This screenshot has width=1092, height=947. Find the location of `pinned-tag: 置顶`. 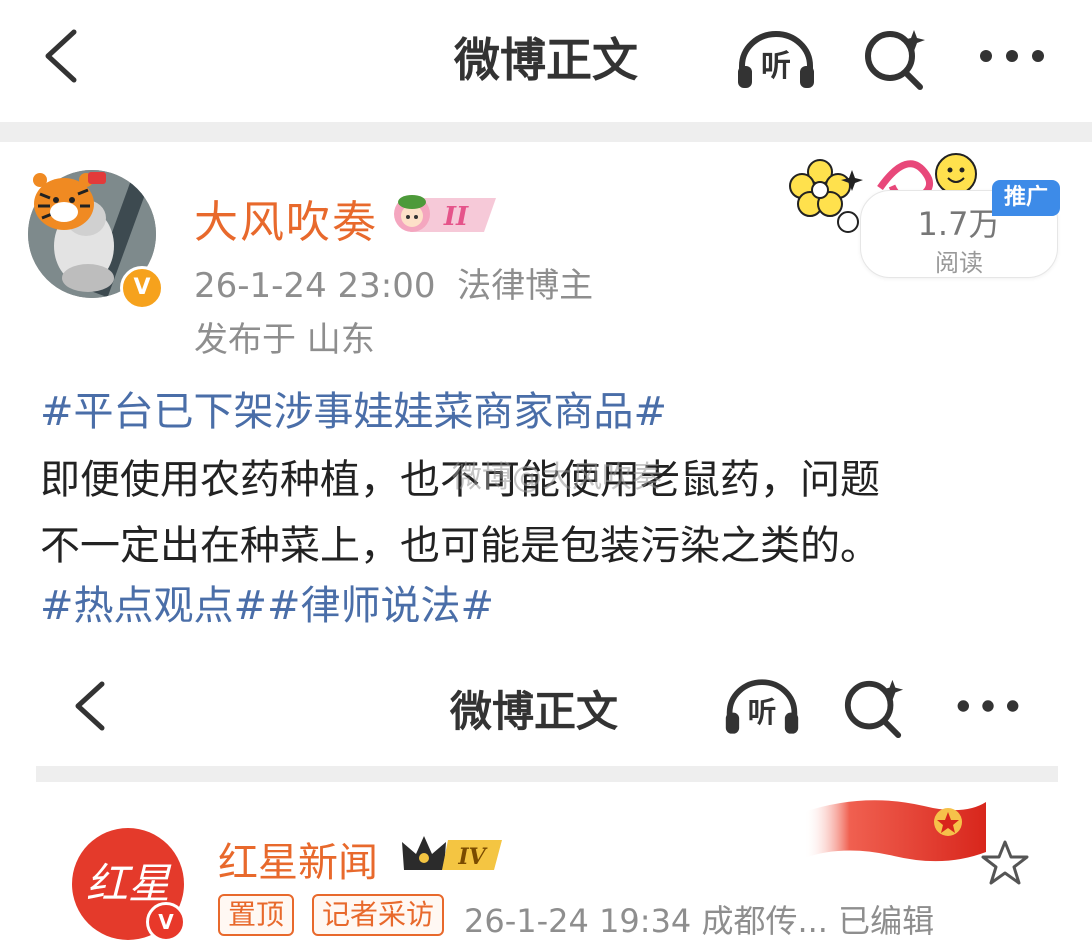

pinned-tag: 置顶 is located at coordinates (256, 915).